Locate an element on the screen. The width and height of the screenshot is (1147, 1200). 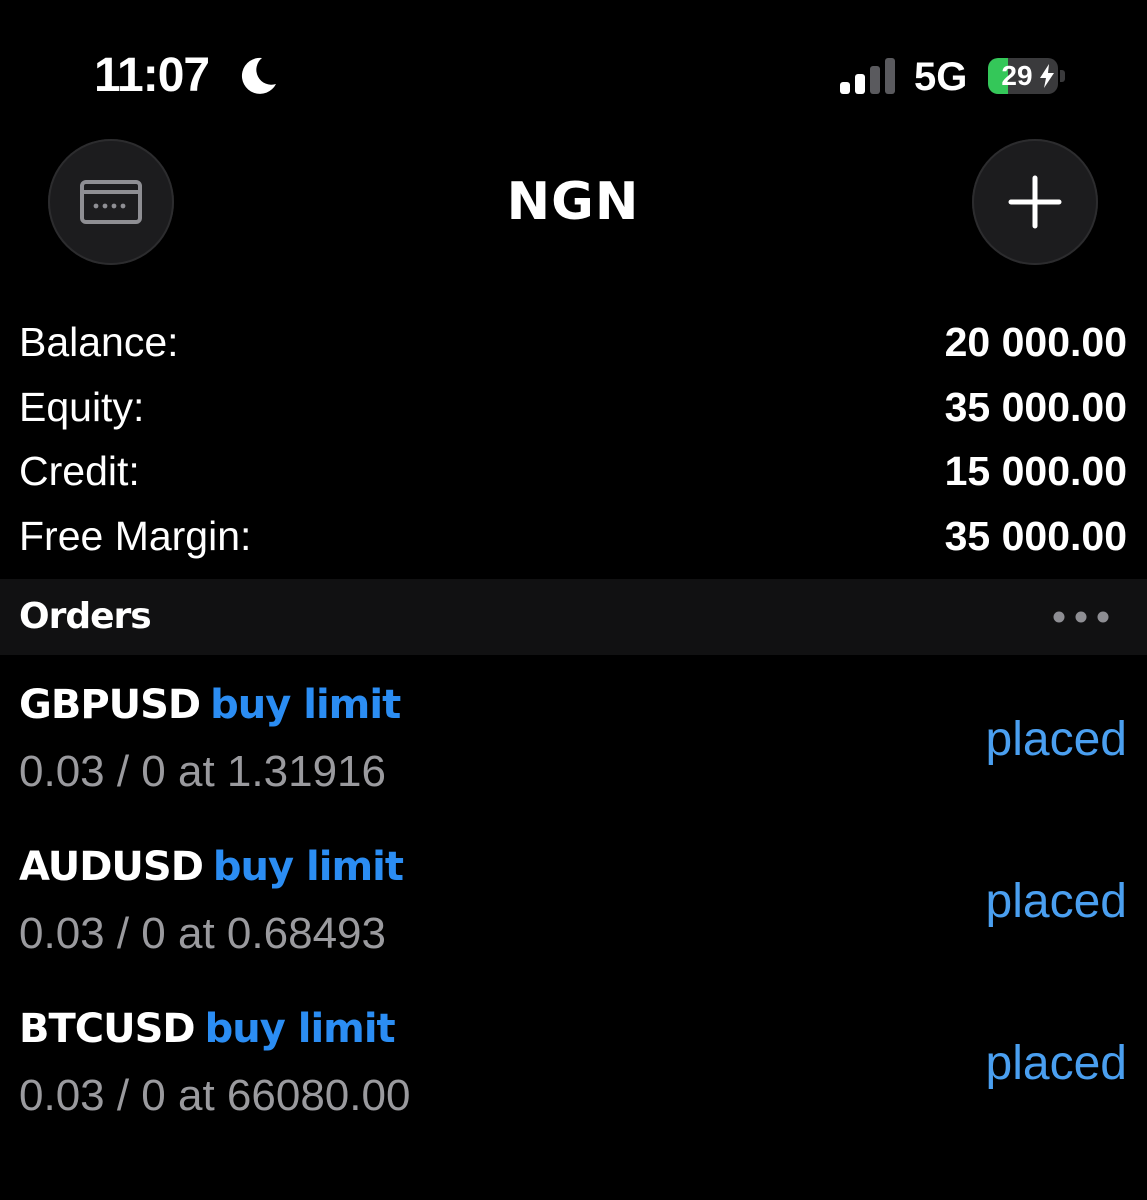
status-time: 11:07 is located at coordinates (152, 75).